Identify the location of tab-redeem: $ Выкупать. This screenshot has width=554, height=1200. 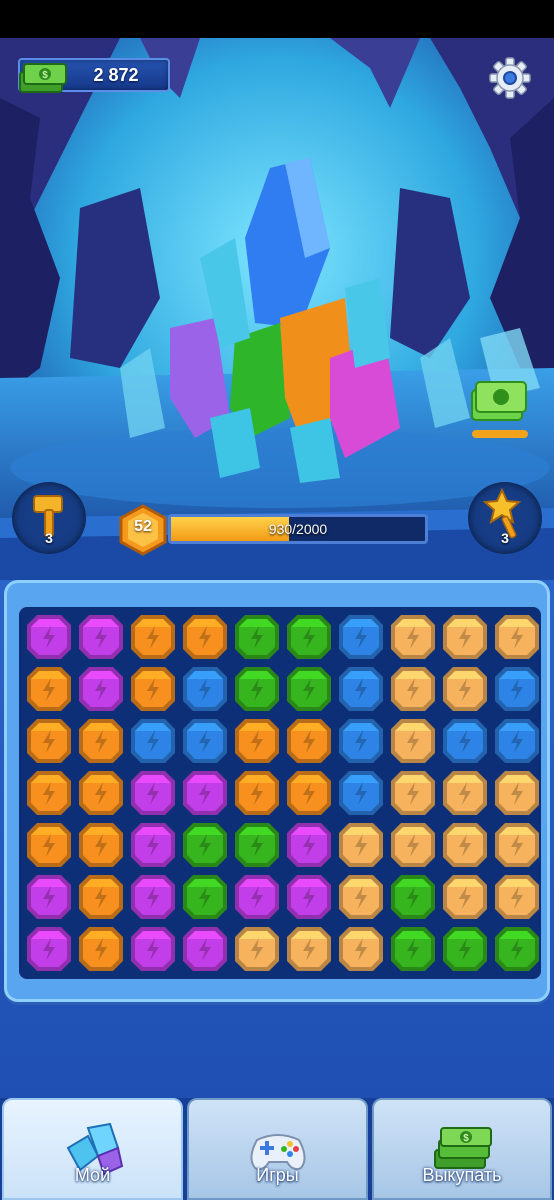
(462, 1149).